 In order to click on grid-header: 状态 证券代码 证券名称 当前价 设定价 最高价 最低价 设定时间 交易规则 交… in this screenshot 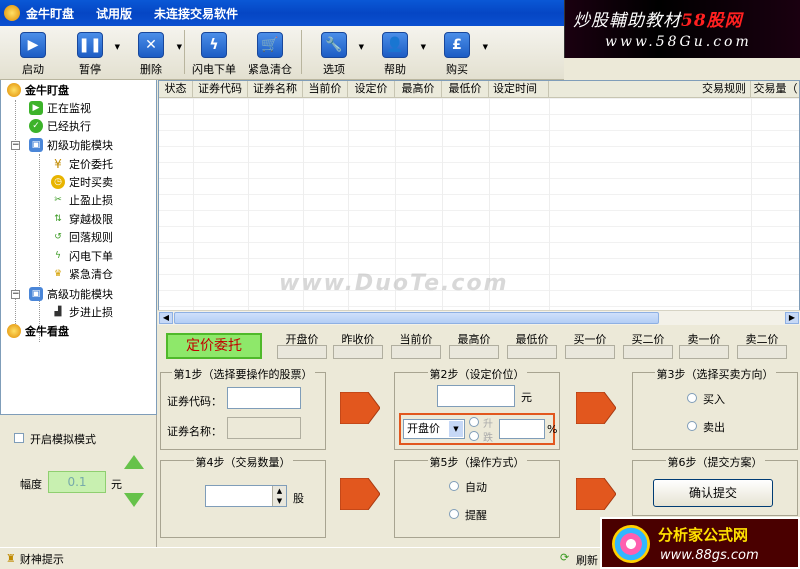, I will do `click(479, 89)`.